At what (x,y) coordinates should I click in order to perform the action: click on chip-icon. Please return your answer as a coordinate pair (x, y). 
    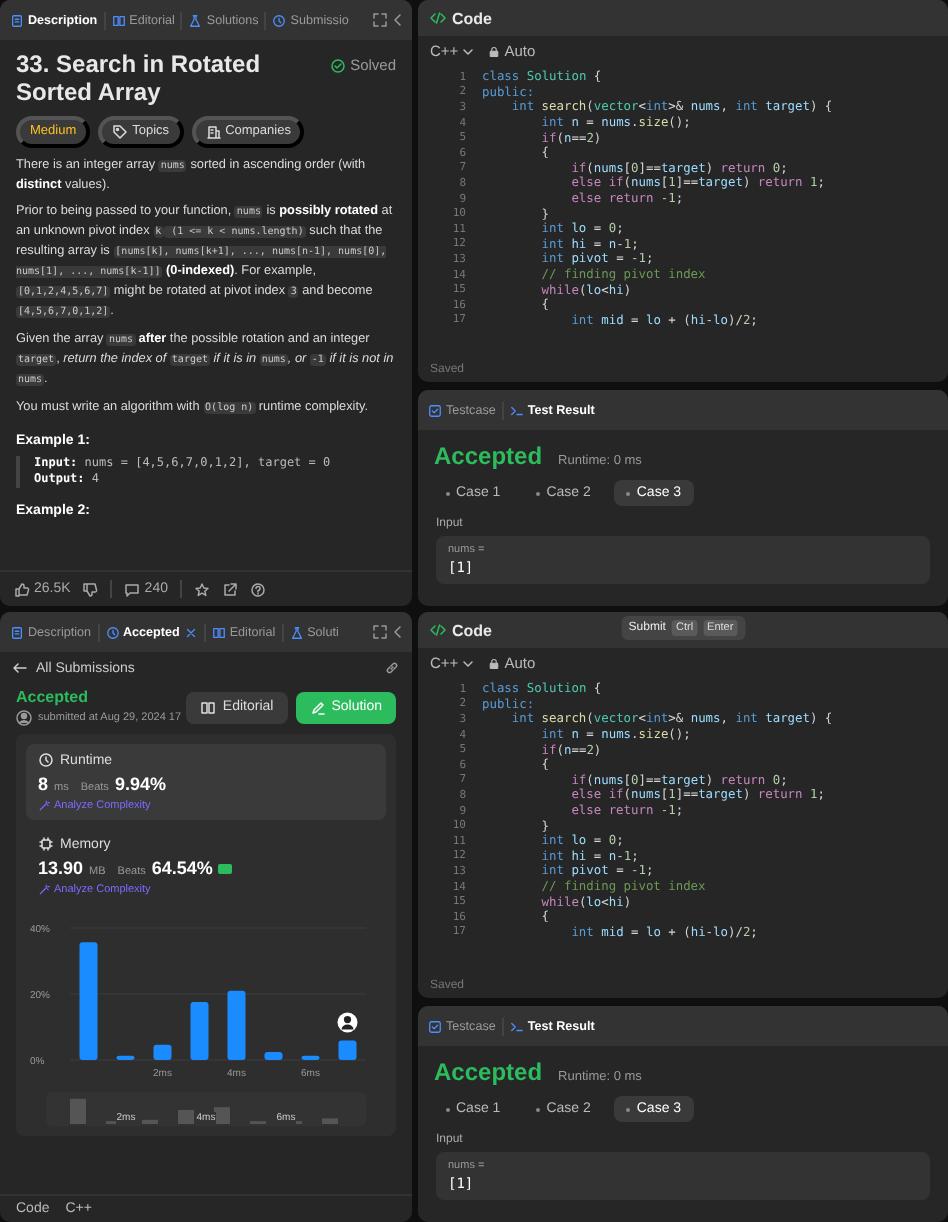
    Looking at the image, I should click on (46, 844).